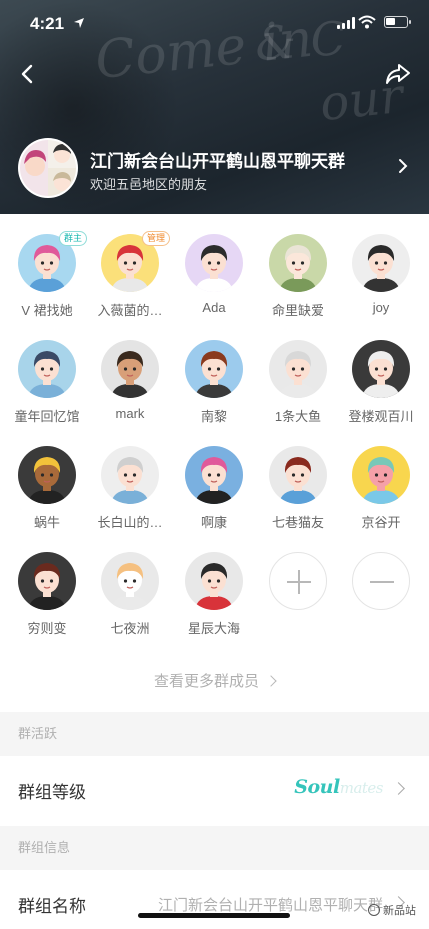 Image resolution: width=429 pixels, height=929 pixels. I want to click on member-item: 七巷猫友, so click(298, 488).